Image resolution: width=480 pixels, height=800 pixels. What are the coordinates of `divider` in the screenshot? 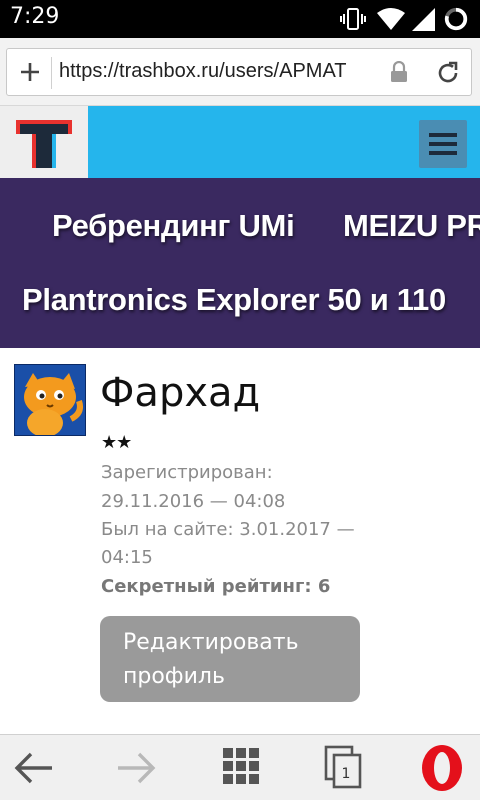 It's located at (51, 73).